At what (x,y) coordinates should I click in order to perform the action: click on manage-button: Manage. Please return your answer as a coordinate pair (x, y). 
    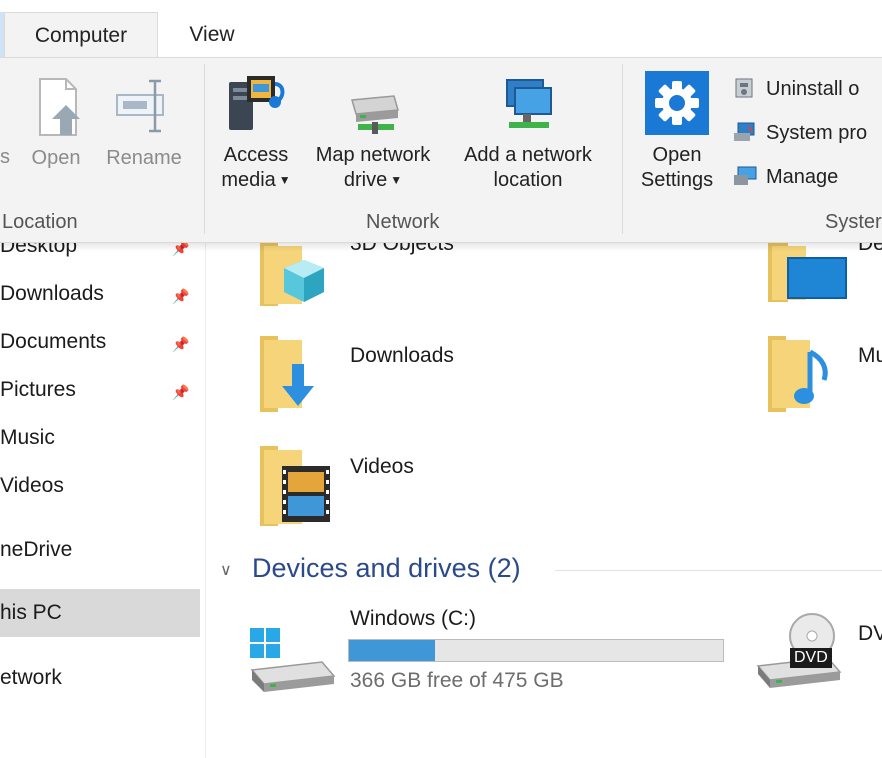
    Looking at the image, I should click on (785, 177).